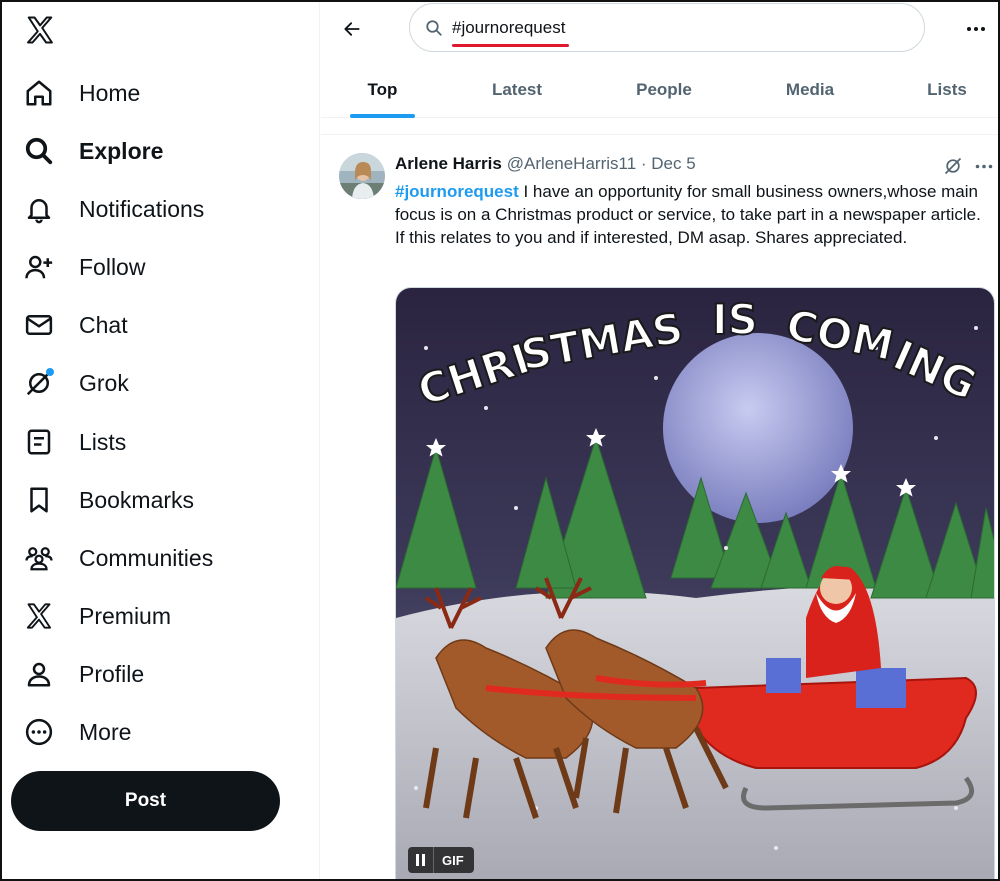  What do you see at coordinates (121, 150) in the screenshot?
I see `sidebar-item-label: Explore` at bounding box center [121, 150].